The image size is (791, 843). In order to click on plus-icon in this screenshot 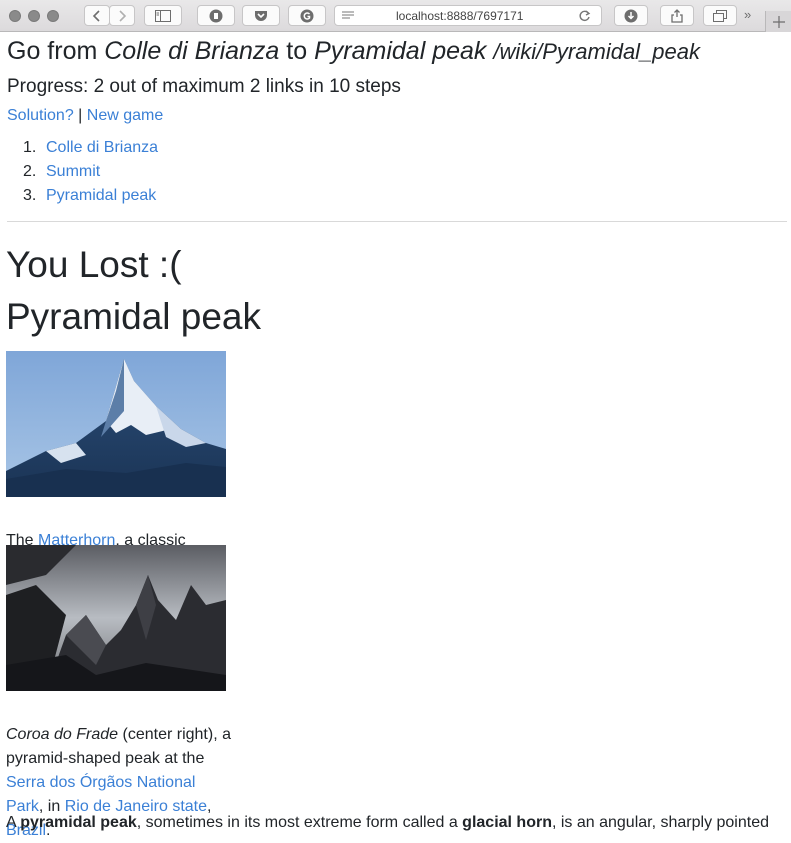, I will do `click(778, 21)`.